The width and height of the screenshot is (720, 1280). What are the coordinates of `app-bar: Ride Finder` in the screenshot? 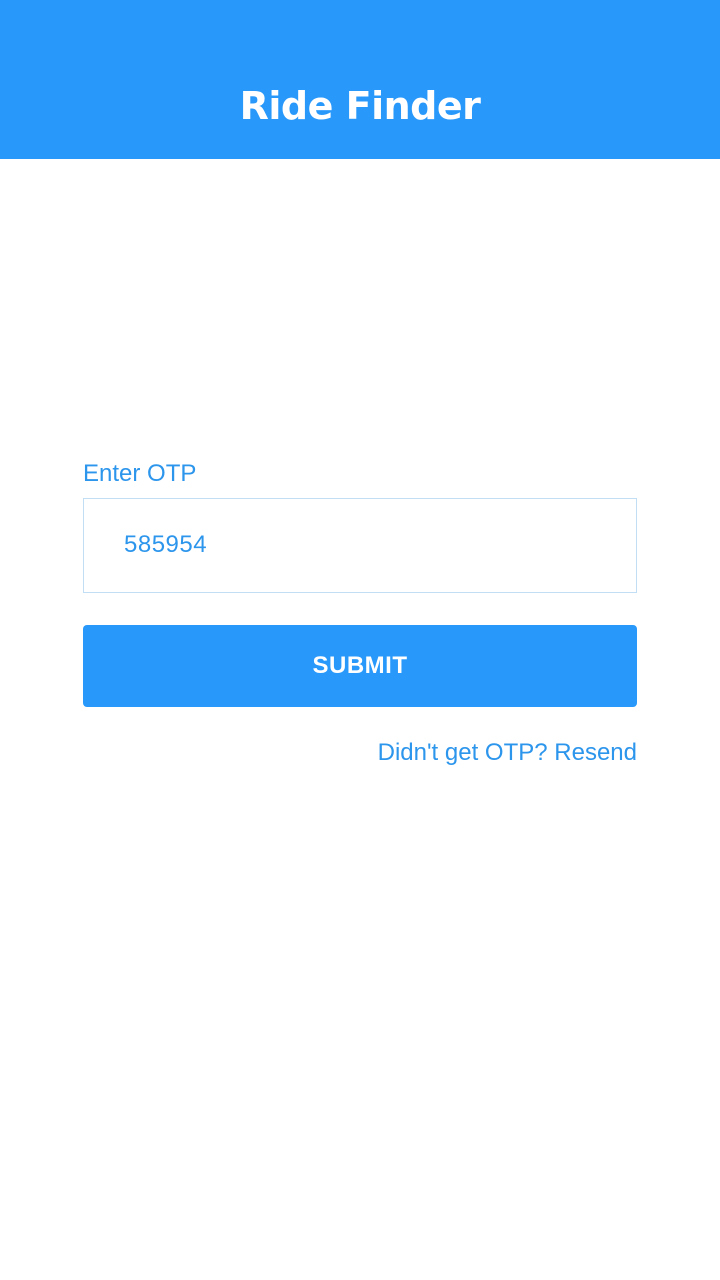 It's located at (360, 79).